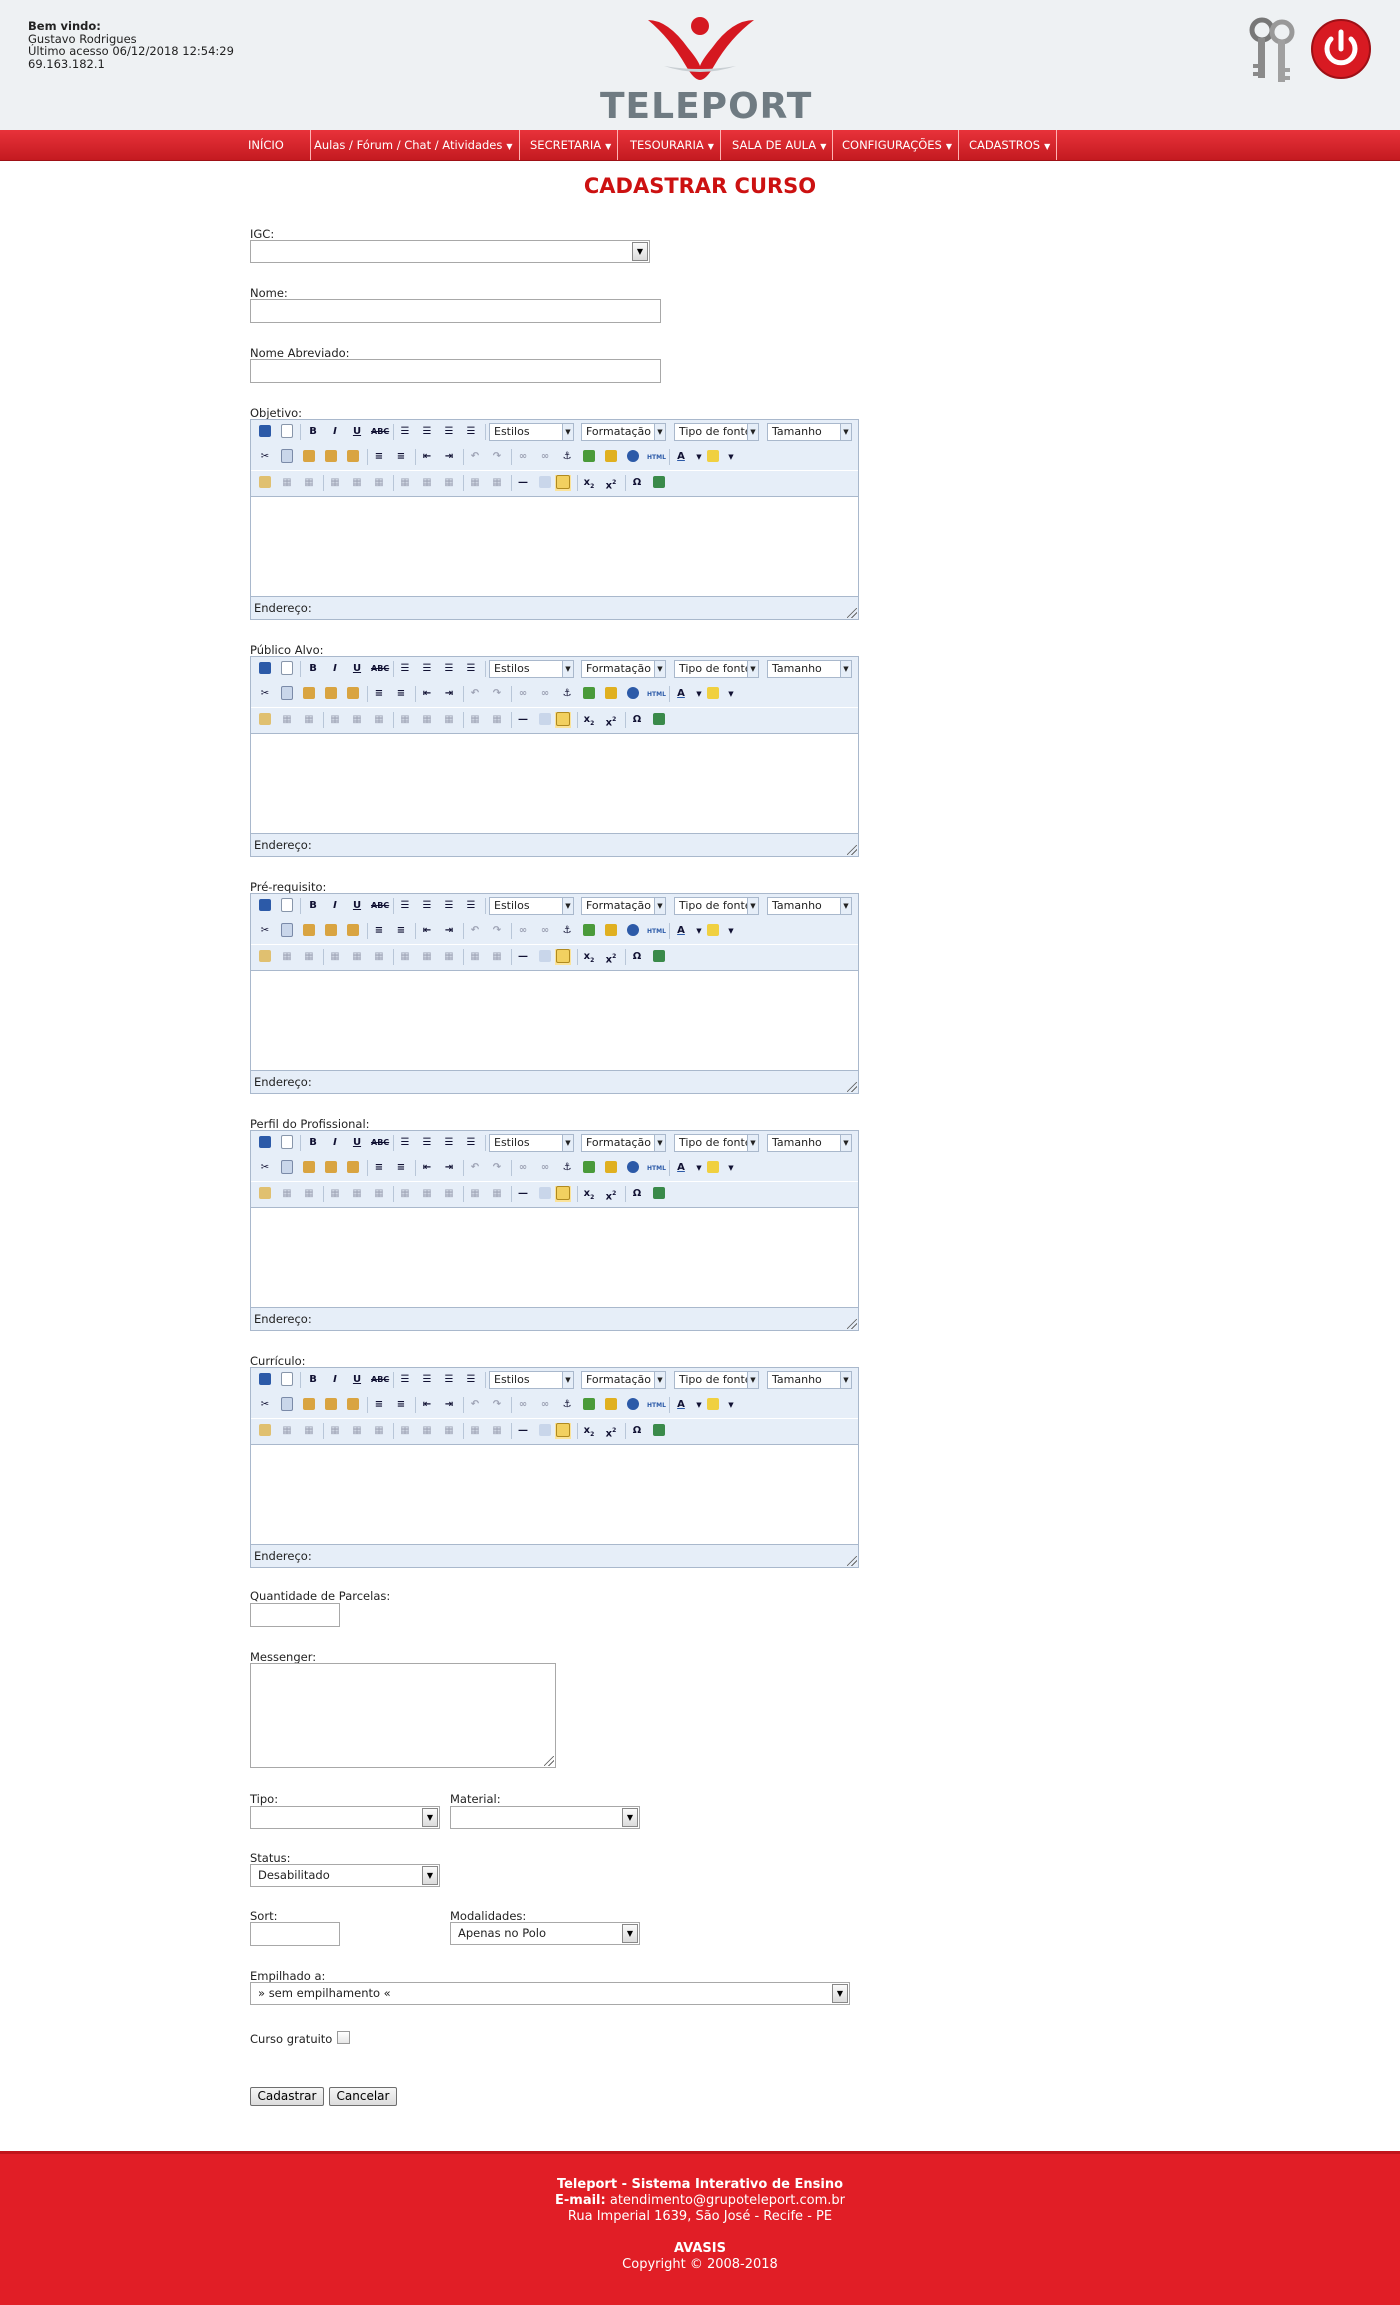  I want to click on visual-aid-icon: ▦, so click(475, 1194).